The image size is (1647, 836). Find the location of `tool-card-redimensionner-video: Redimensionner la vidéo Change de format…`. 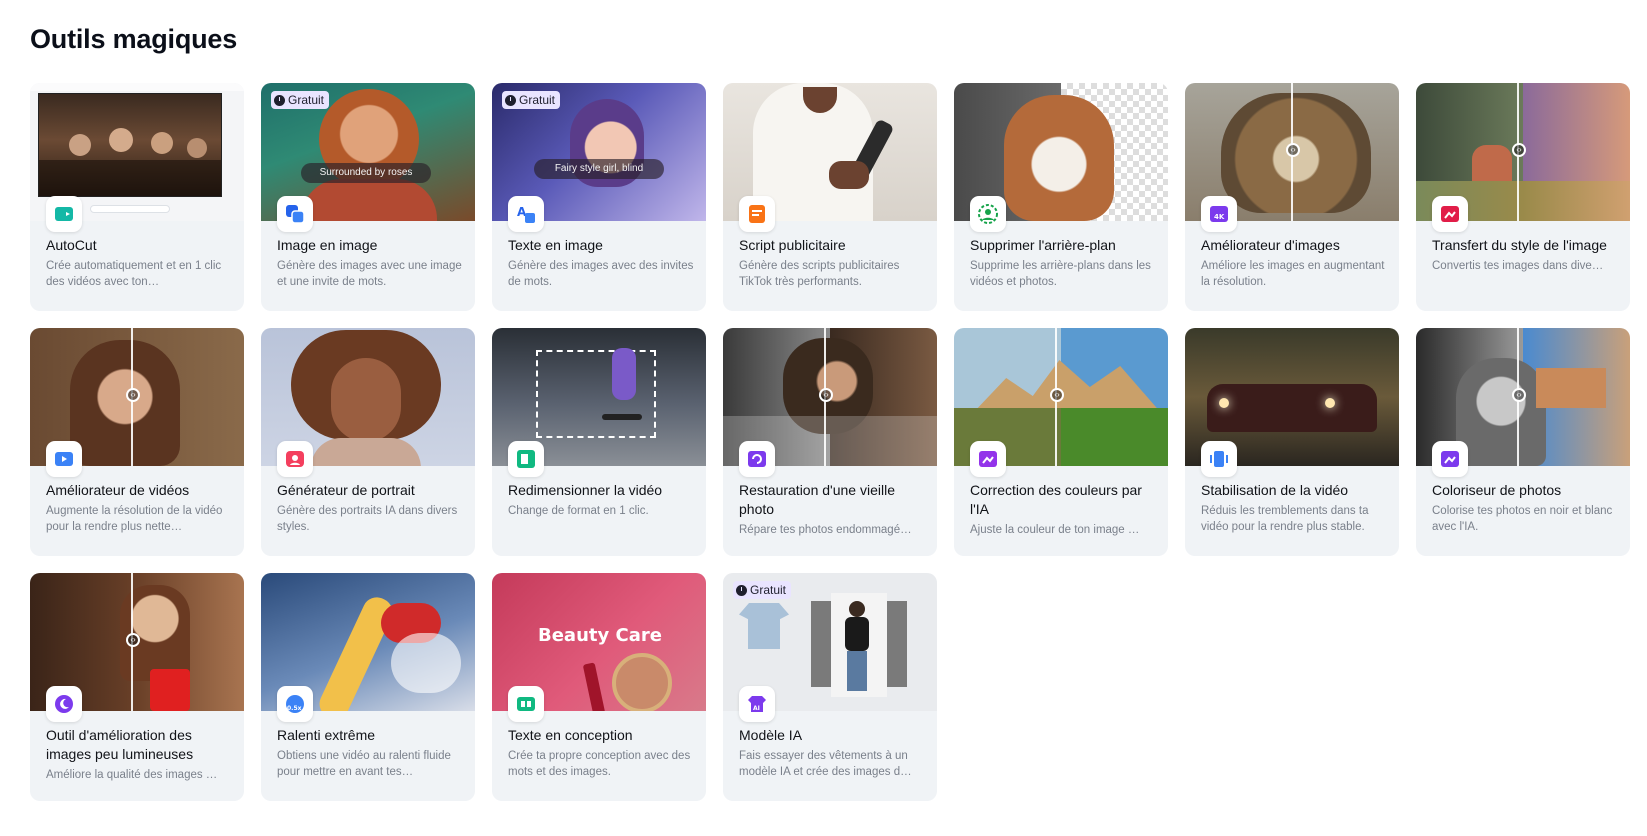

tool-card-redimensionner-video: Redimensionner la vidéo Change de format… is located at coordinates (599, 442).